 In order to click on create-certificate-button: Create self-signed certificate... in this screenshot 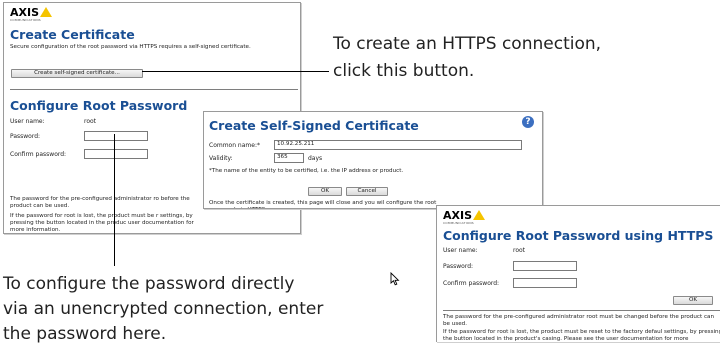, I will do `click(77, 73)`.